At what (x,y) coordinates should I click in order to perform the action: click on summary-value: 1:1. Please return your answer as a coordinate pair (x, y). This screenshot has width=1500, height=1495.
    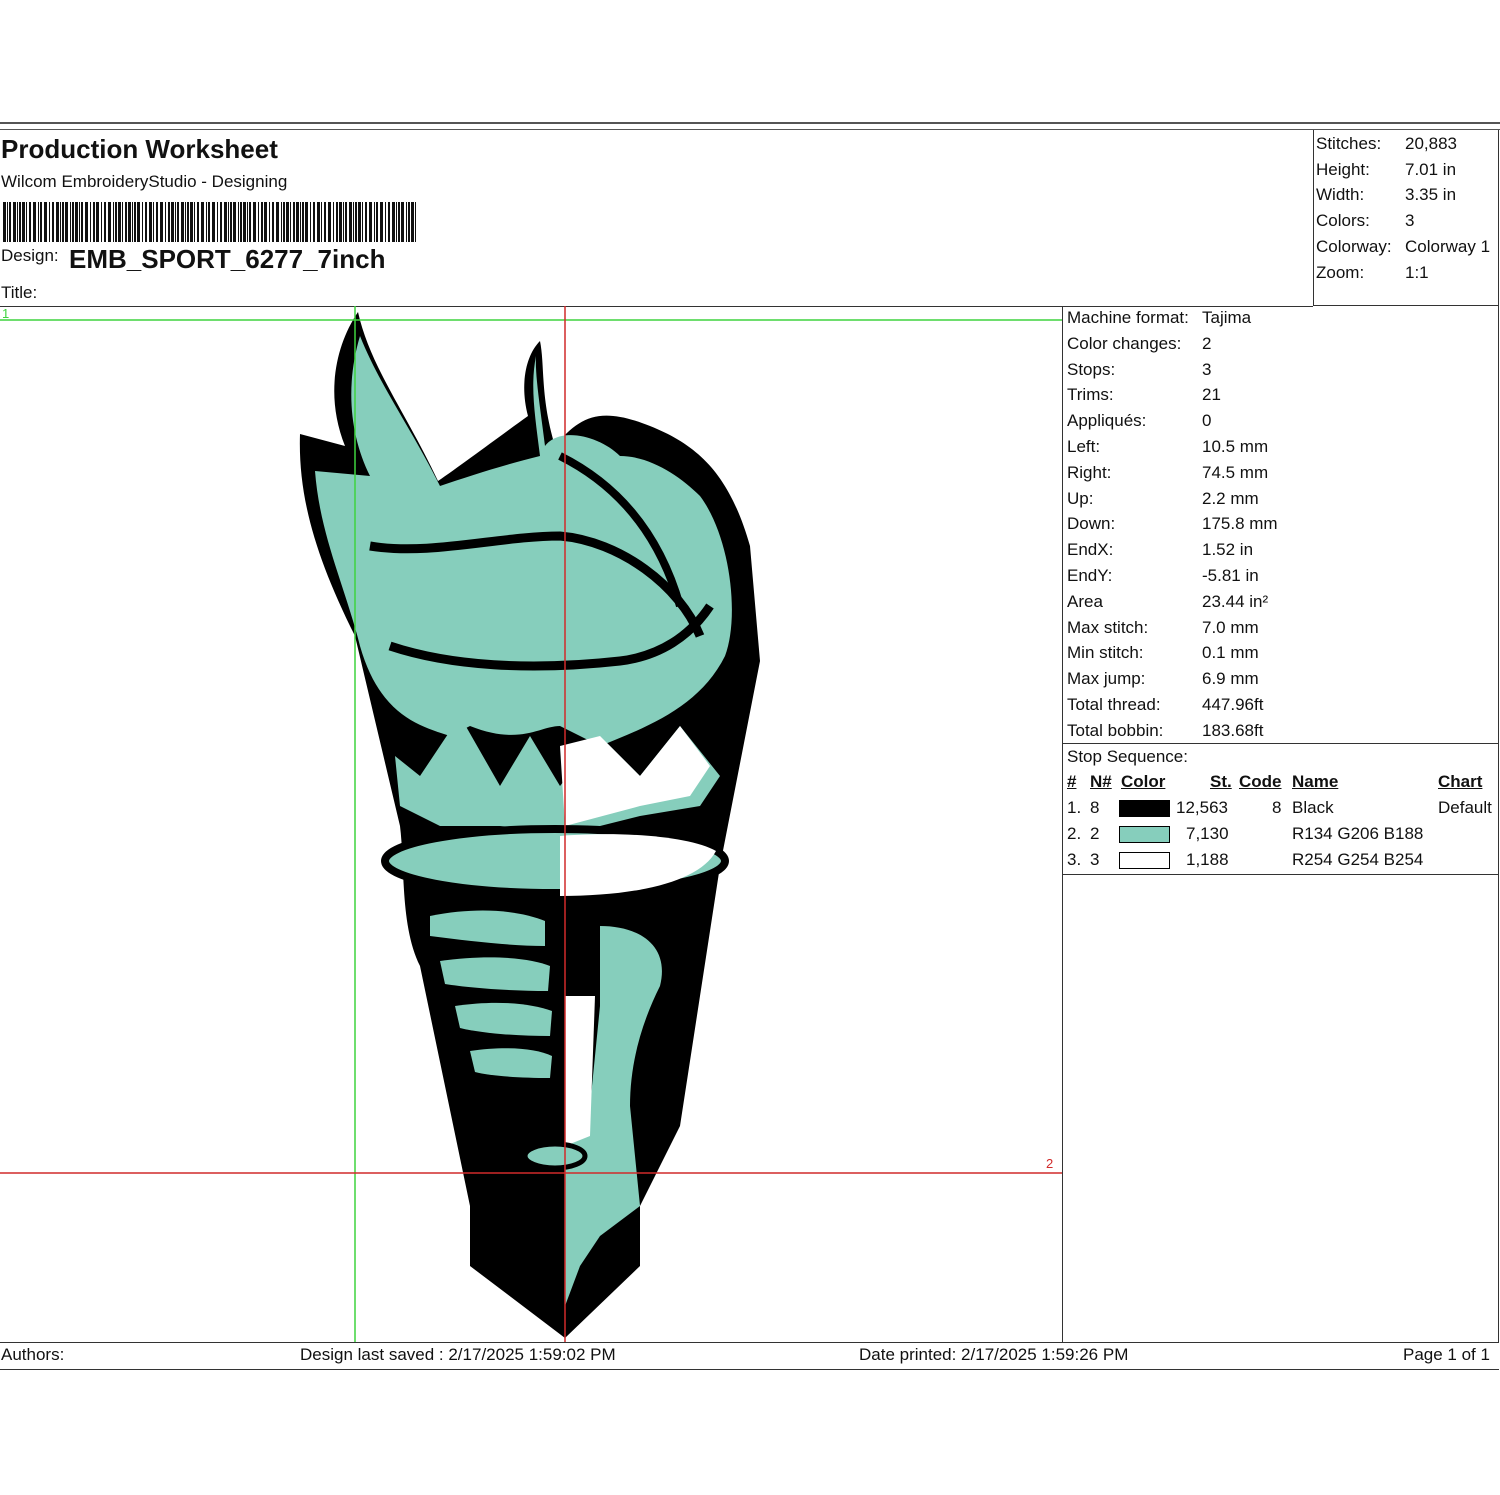
    Looking at the image, I should click on (1417, 272).